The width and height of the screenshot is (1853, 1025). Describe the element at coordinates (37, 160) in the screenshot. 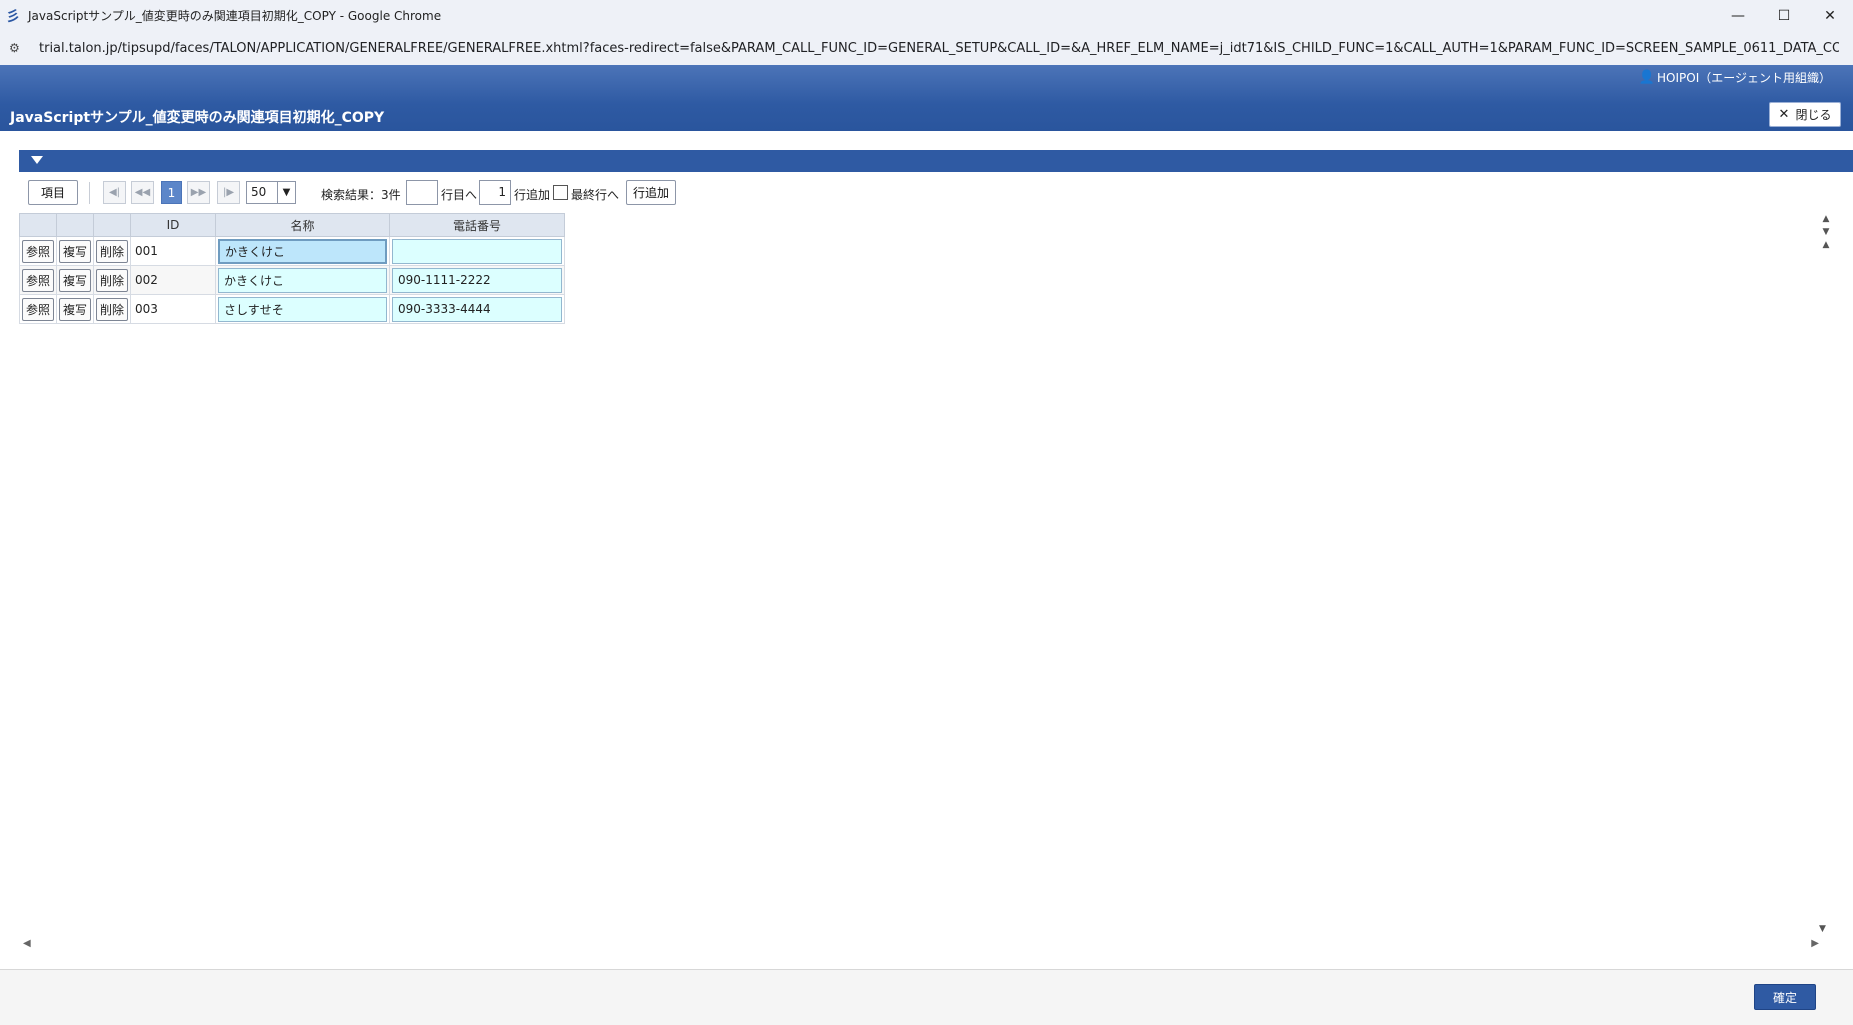

I see `triangle-down-icon` at that location.